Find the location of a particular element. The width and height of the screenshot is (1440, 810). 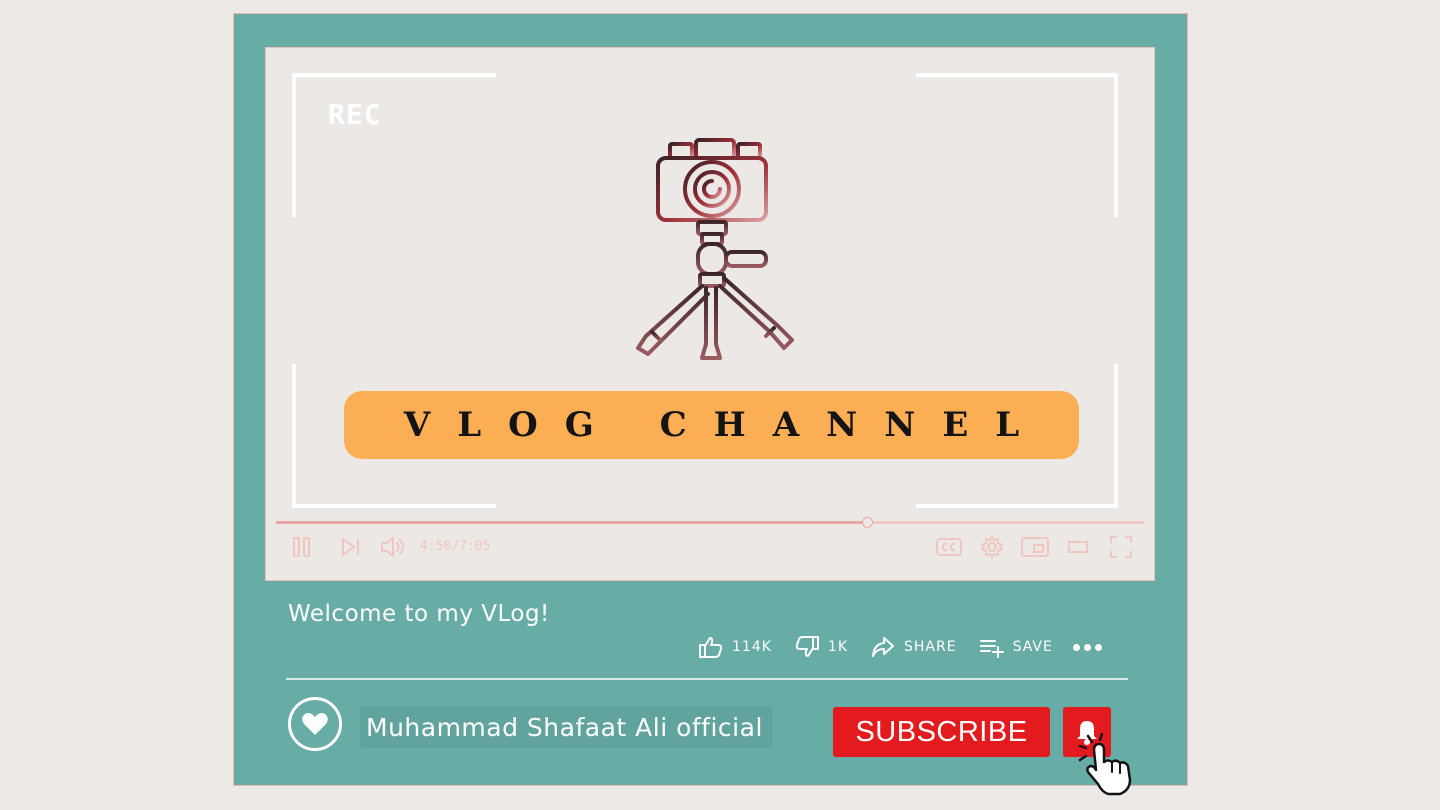

banner-text: VLOG CHANNEL is located at coordinates (725, 425).